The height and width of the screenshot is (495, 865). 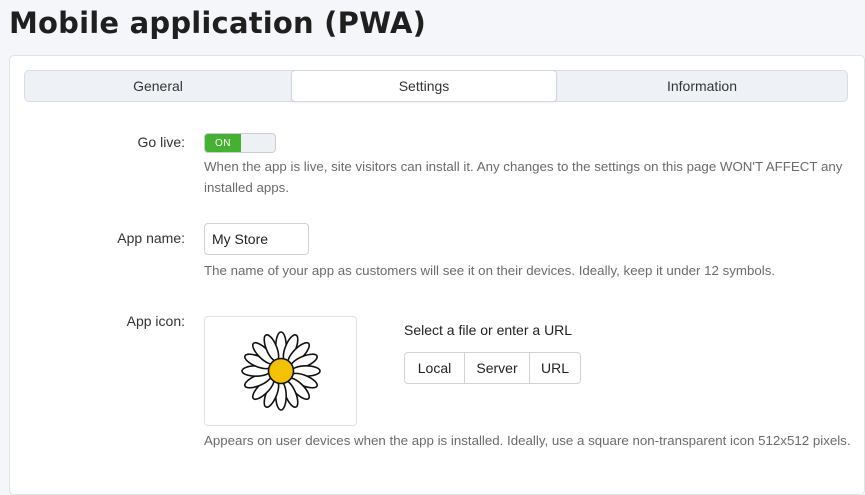 What do you see at coordinates (155, 321) in the screenshot?
I see `app-icon-label: App icon:` at bounding box center [155, 321].